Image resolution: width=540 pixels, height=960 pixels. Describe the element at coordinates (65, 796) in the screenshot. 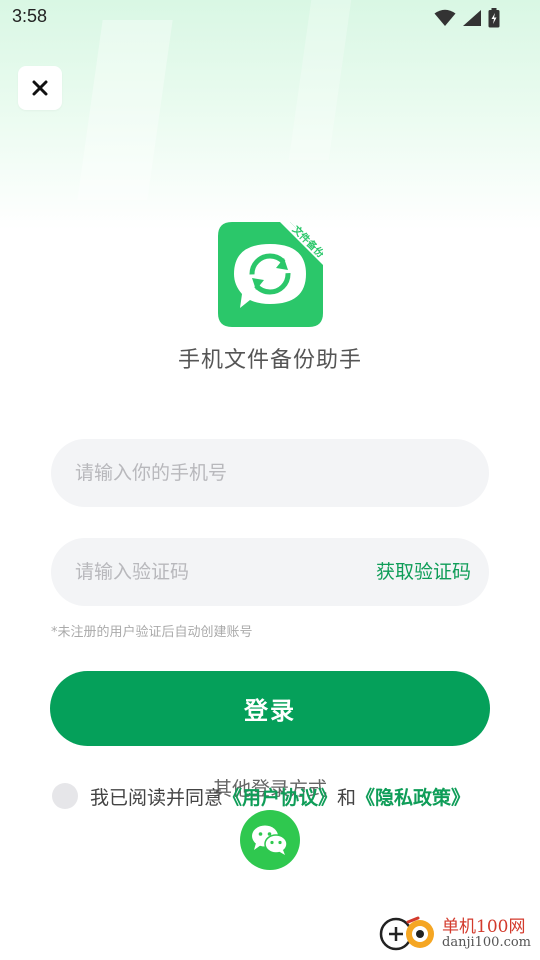

I see `agree-checkbox` at that location.